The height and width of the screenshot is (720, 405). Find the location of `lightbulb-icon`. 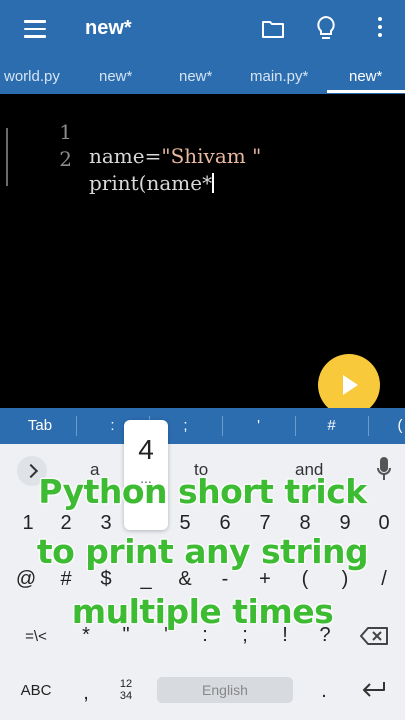

lightbulb-icon is located at coordinates (326, 28).